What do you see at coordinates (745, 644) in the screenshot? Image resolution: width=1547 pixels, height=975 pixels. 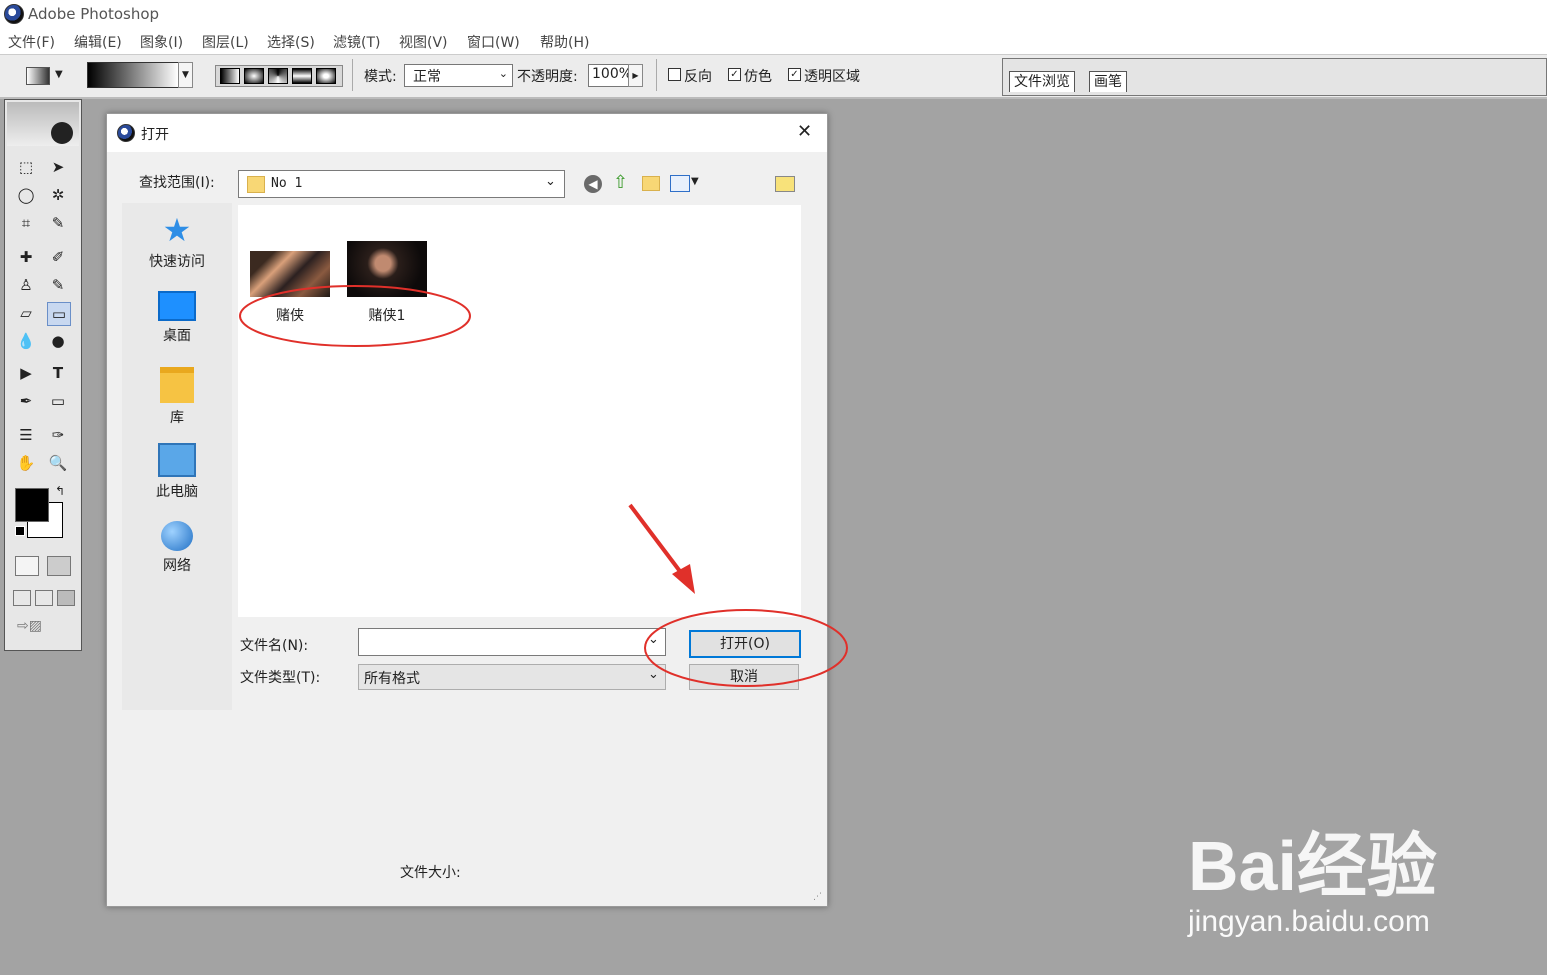 I see `open-button: 打开(O)` at bounding box center [745, 644].